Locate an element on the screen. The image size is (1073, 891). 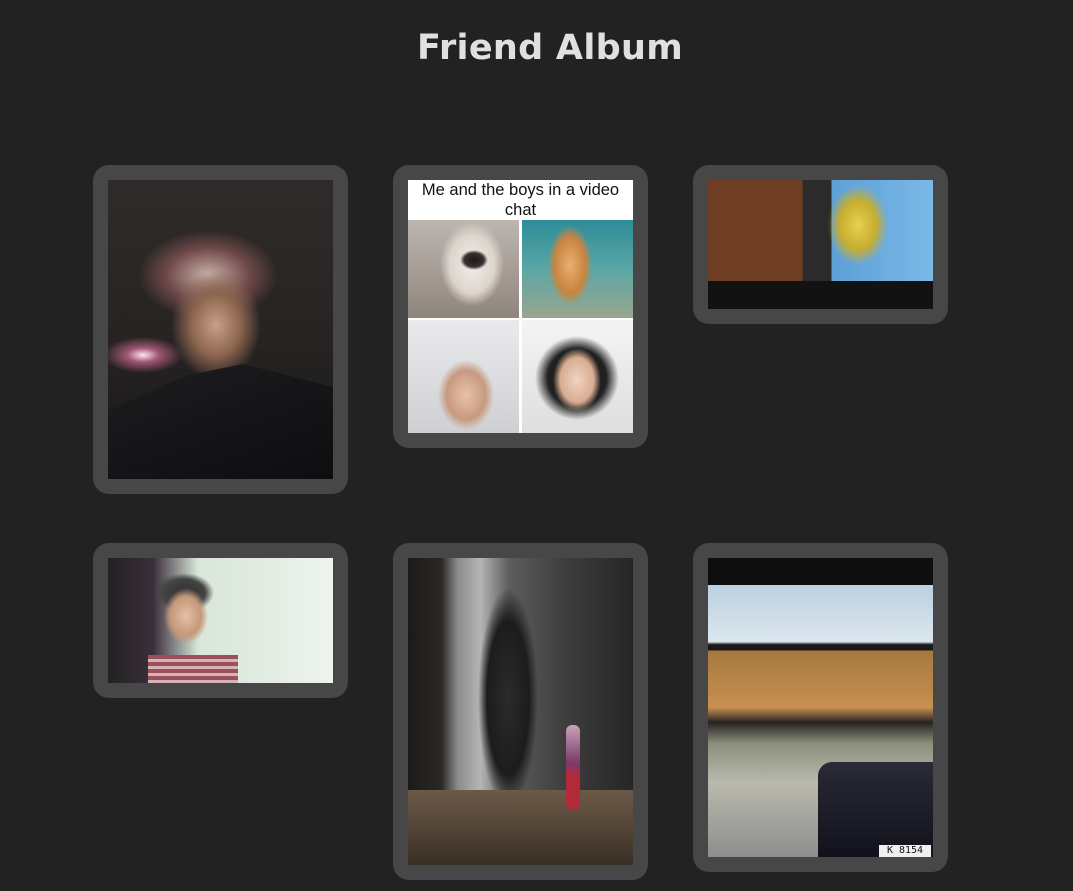
meme-cell-fish is located at coordinates (577, 269).